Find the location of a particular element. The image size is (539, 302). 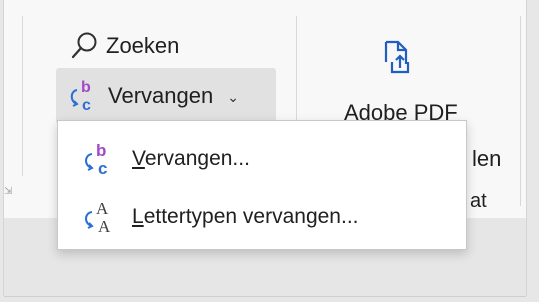

replace-fonts-icon: A A is located at coordinates (98, 217).